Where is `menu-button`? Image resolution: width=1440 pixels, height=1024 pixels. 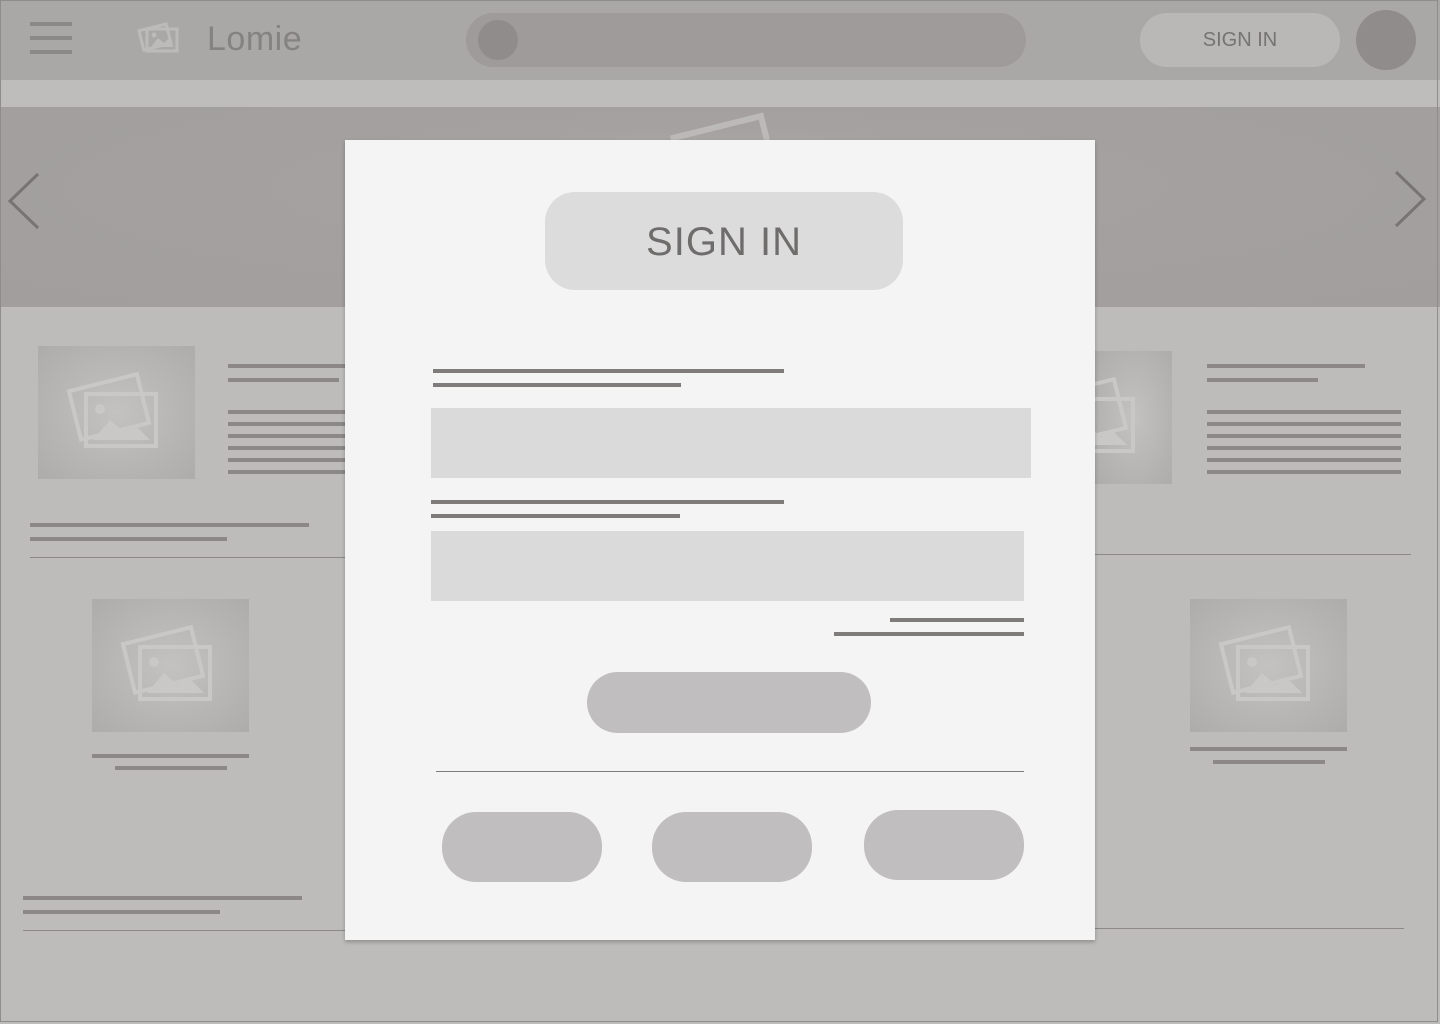
menu-button is located at coordinates (51, 38).